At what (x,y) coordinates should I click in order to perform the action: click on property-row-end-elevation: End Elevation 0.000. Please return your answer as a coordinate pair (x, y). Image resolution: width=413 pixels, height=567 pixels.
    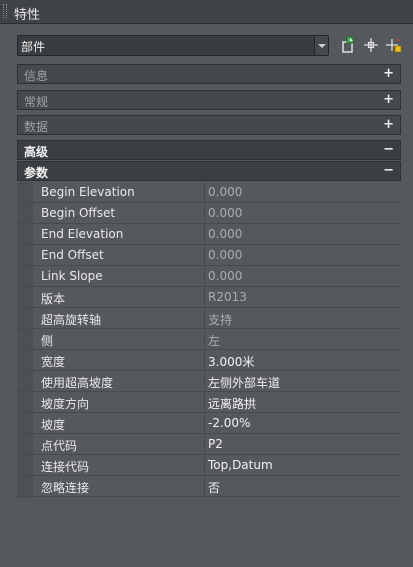
    Looking at the image, I should click on (209, 234).